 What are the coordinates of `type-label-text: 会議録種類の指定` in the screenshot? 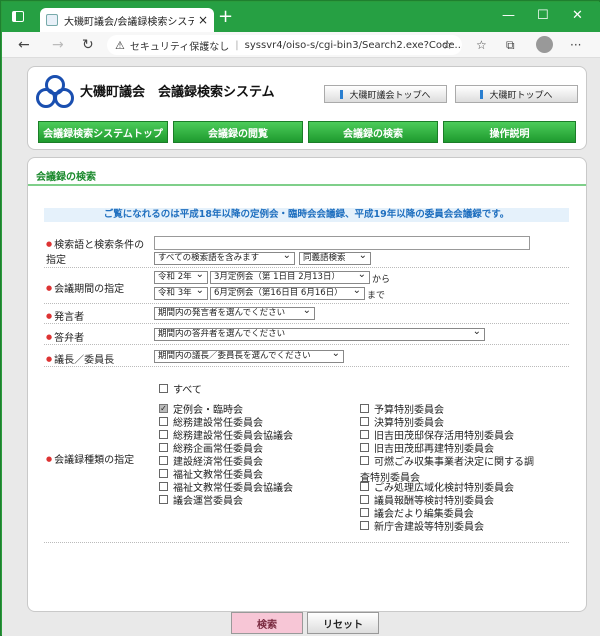 It's located at (94, 460).